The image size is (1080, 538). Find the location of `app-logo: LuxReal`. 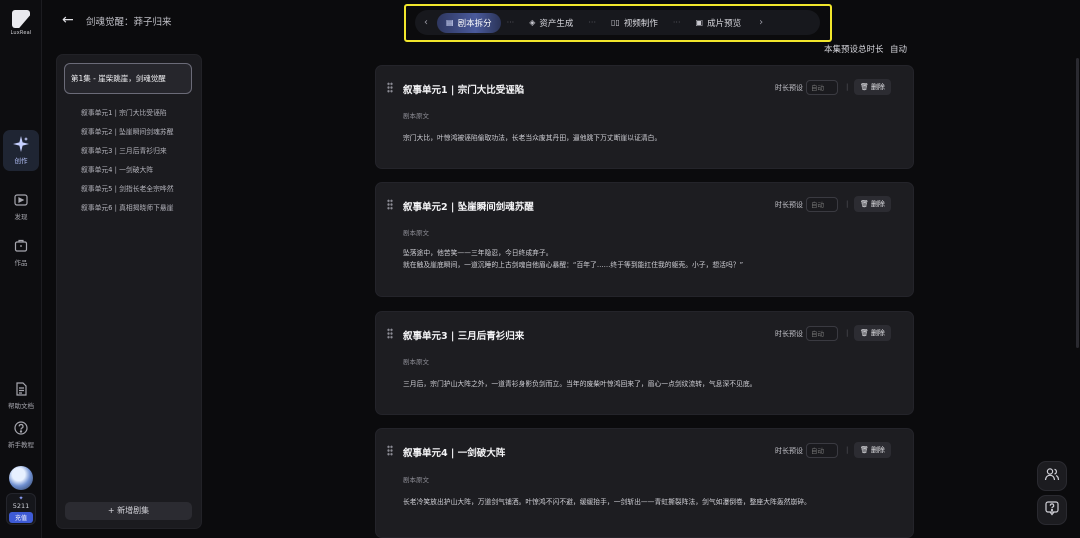

app-logo: LuxReal is located at coordinates (21, 23).